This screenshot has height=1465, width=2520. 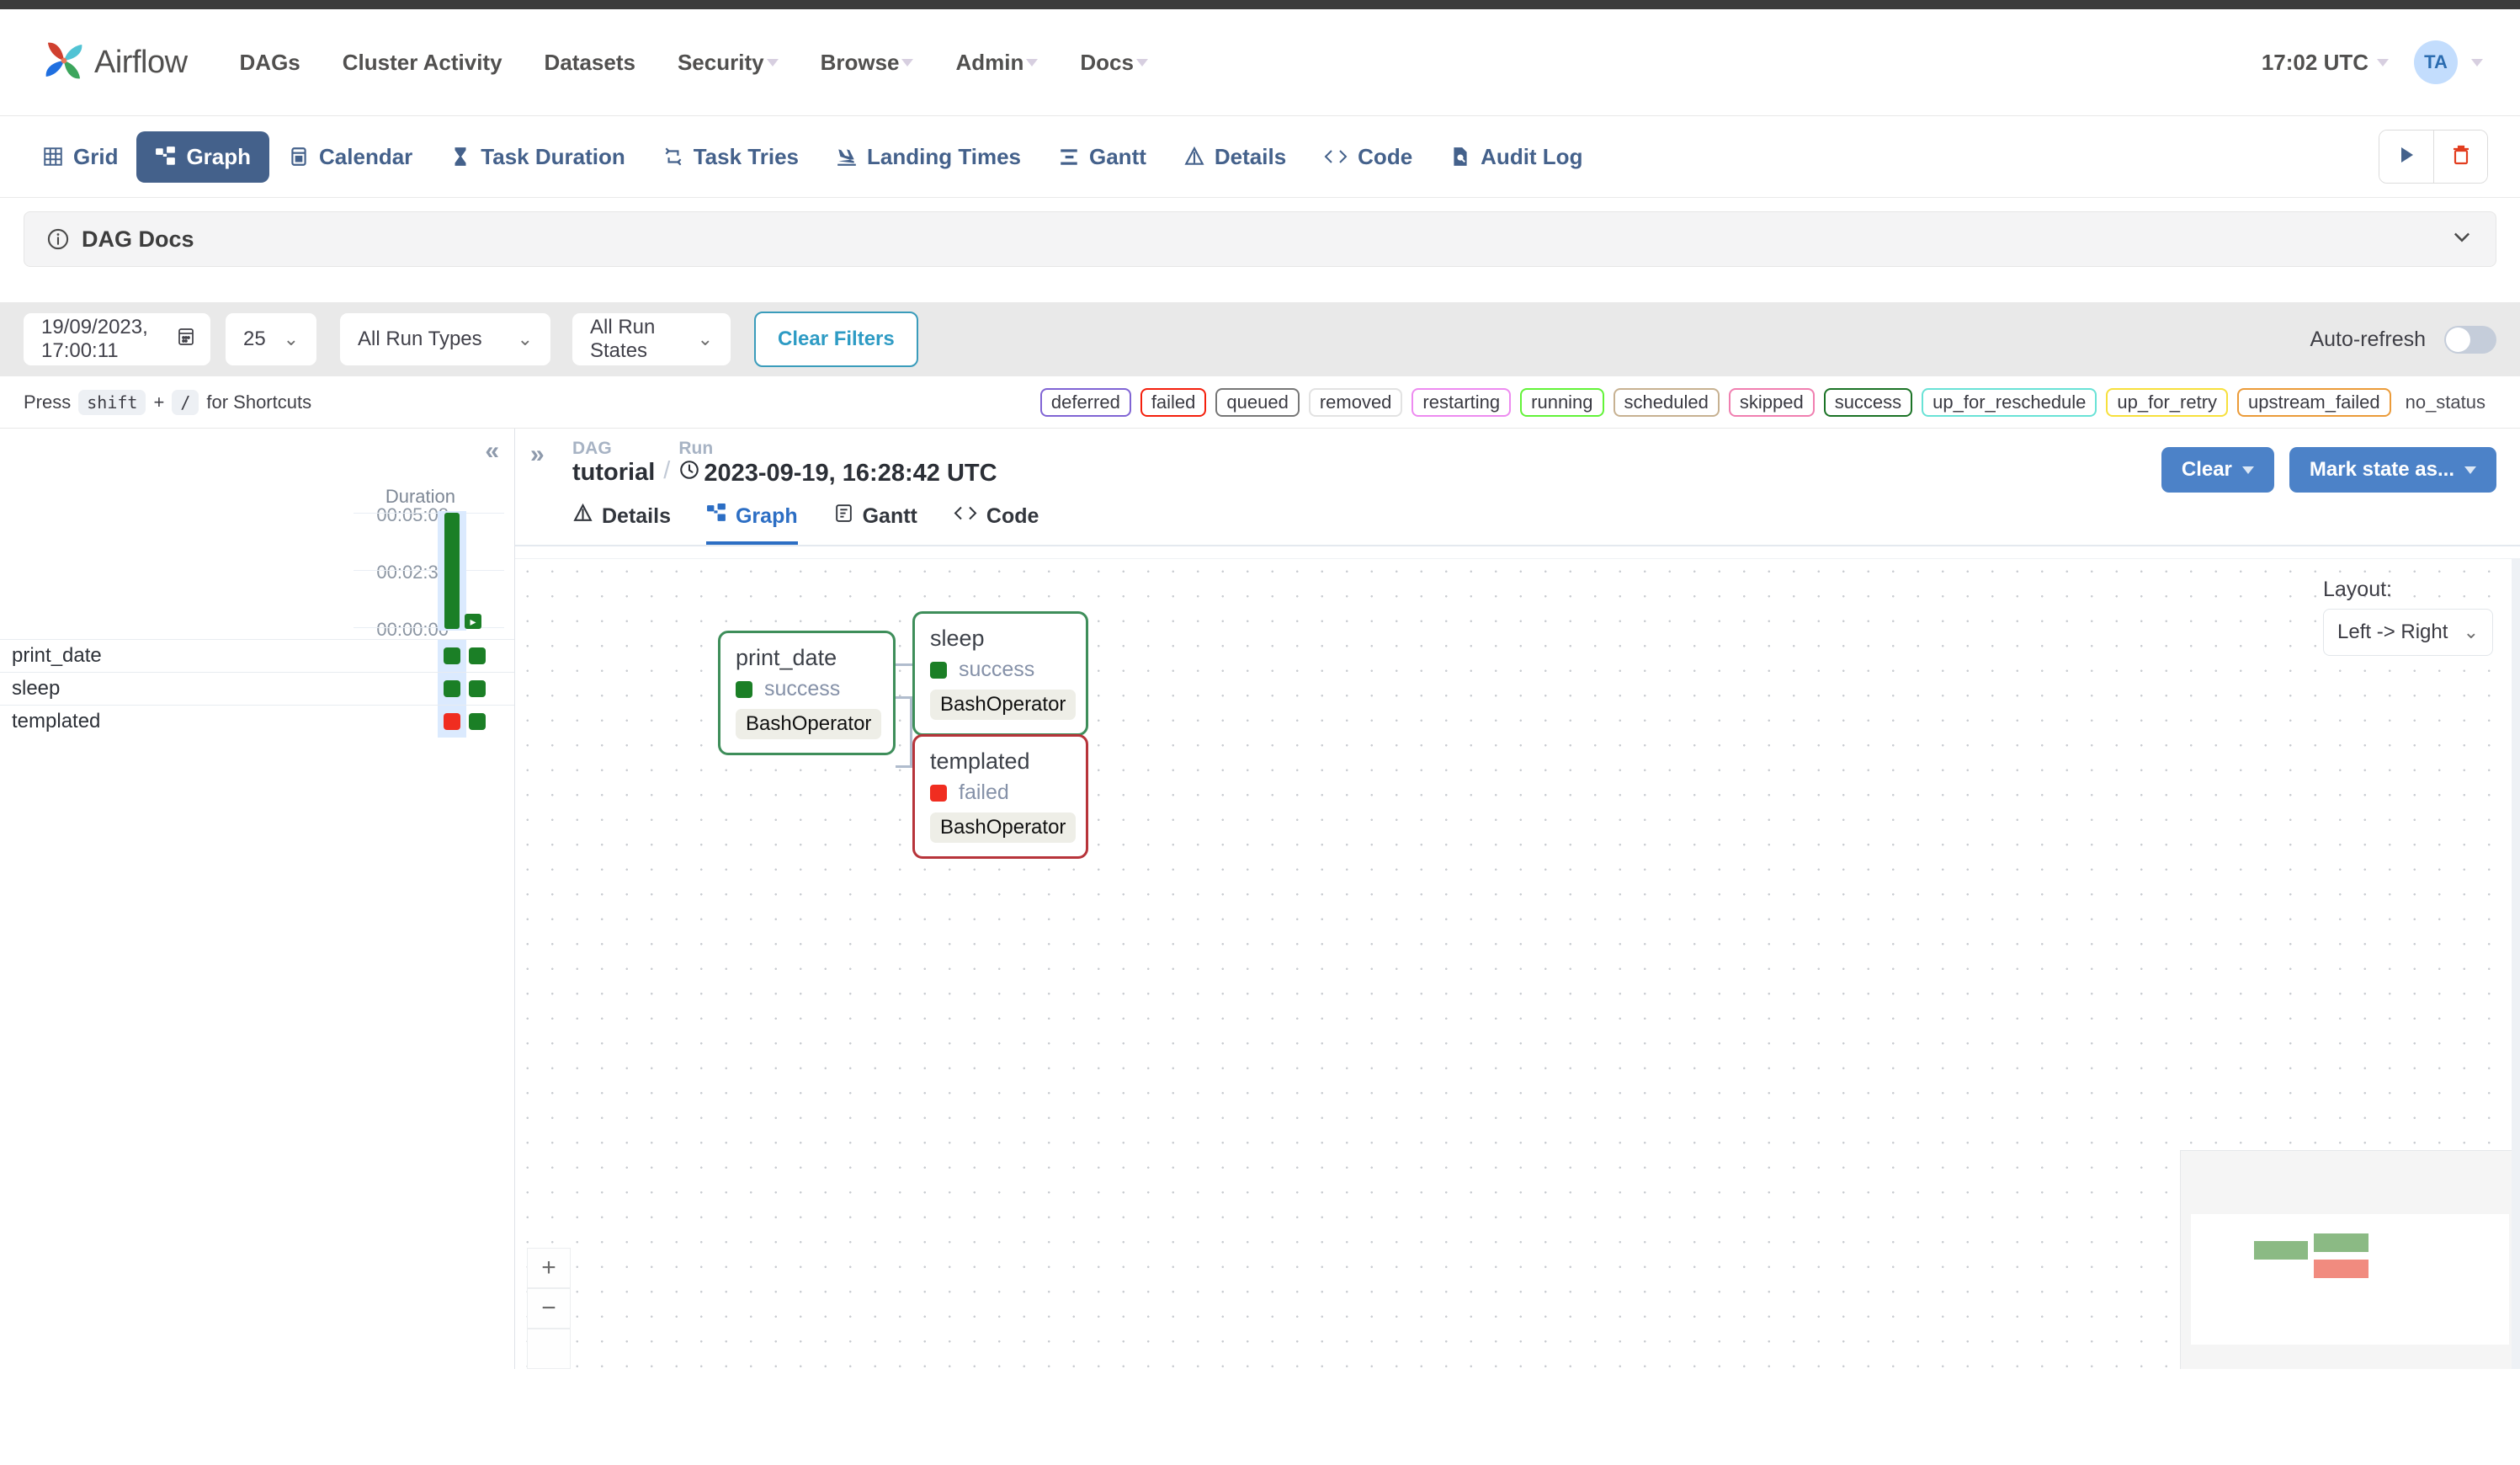 I want to click on play-icon, so click(x=2406, y=157).